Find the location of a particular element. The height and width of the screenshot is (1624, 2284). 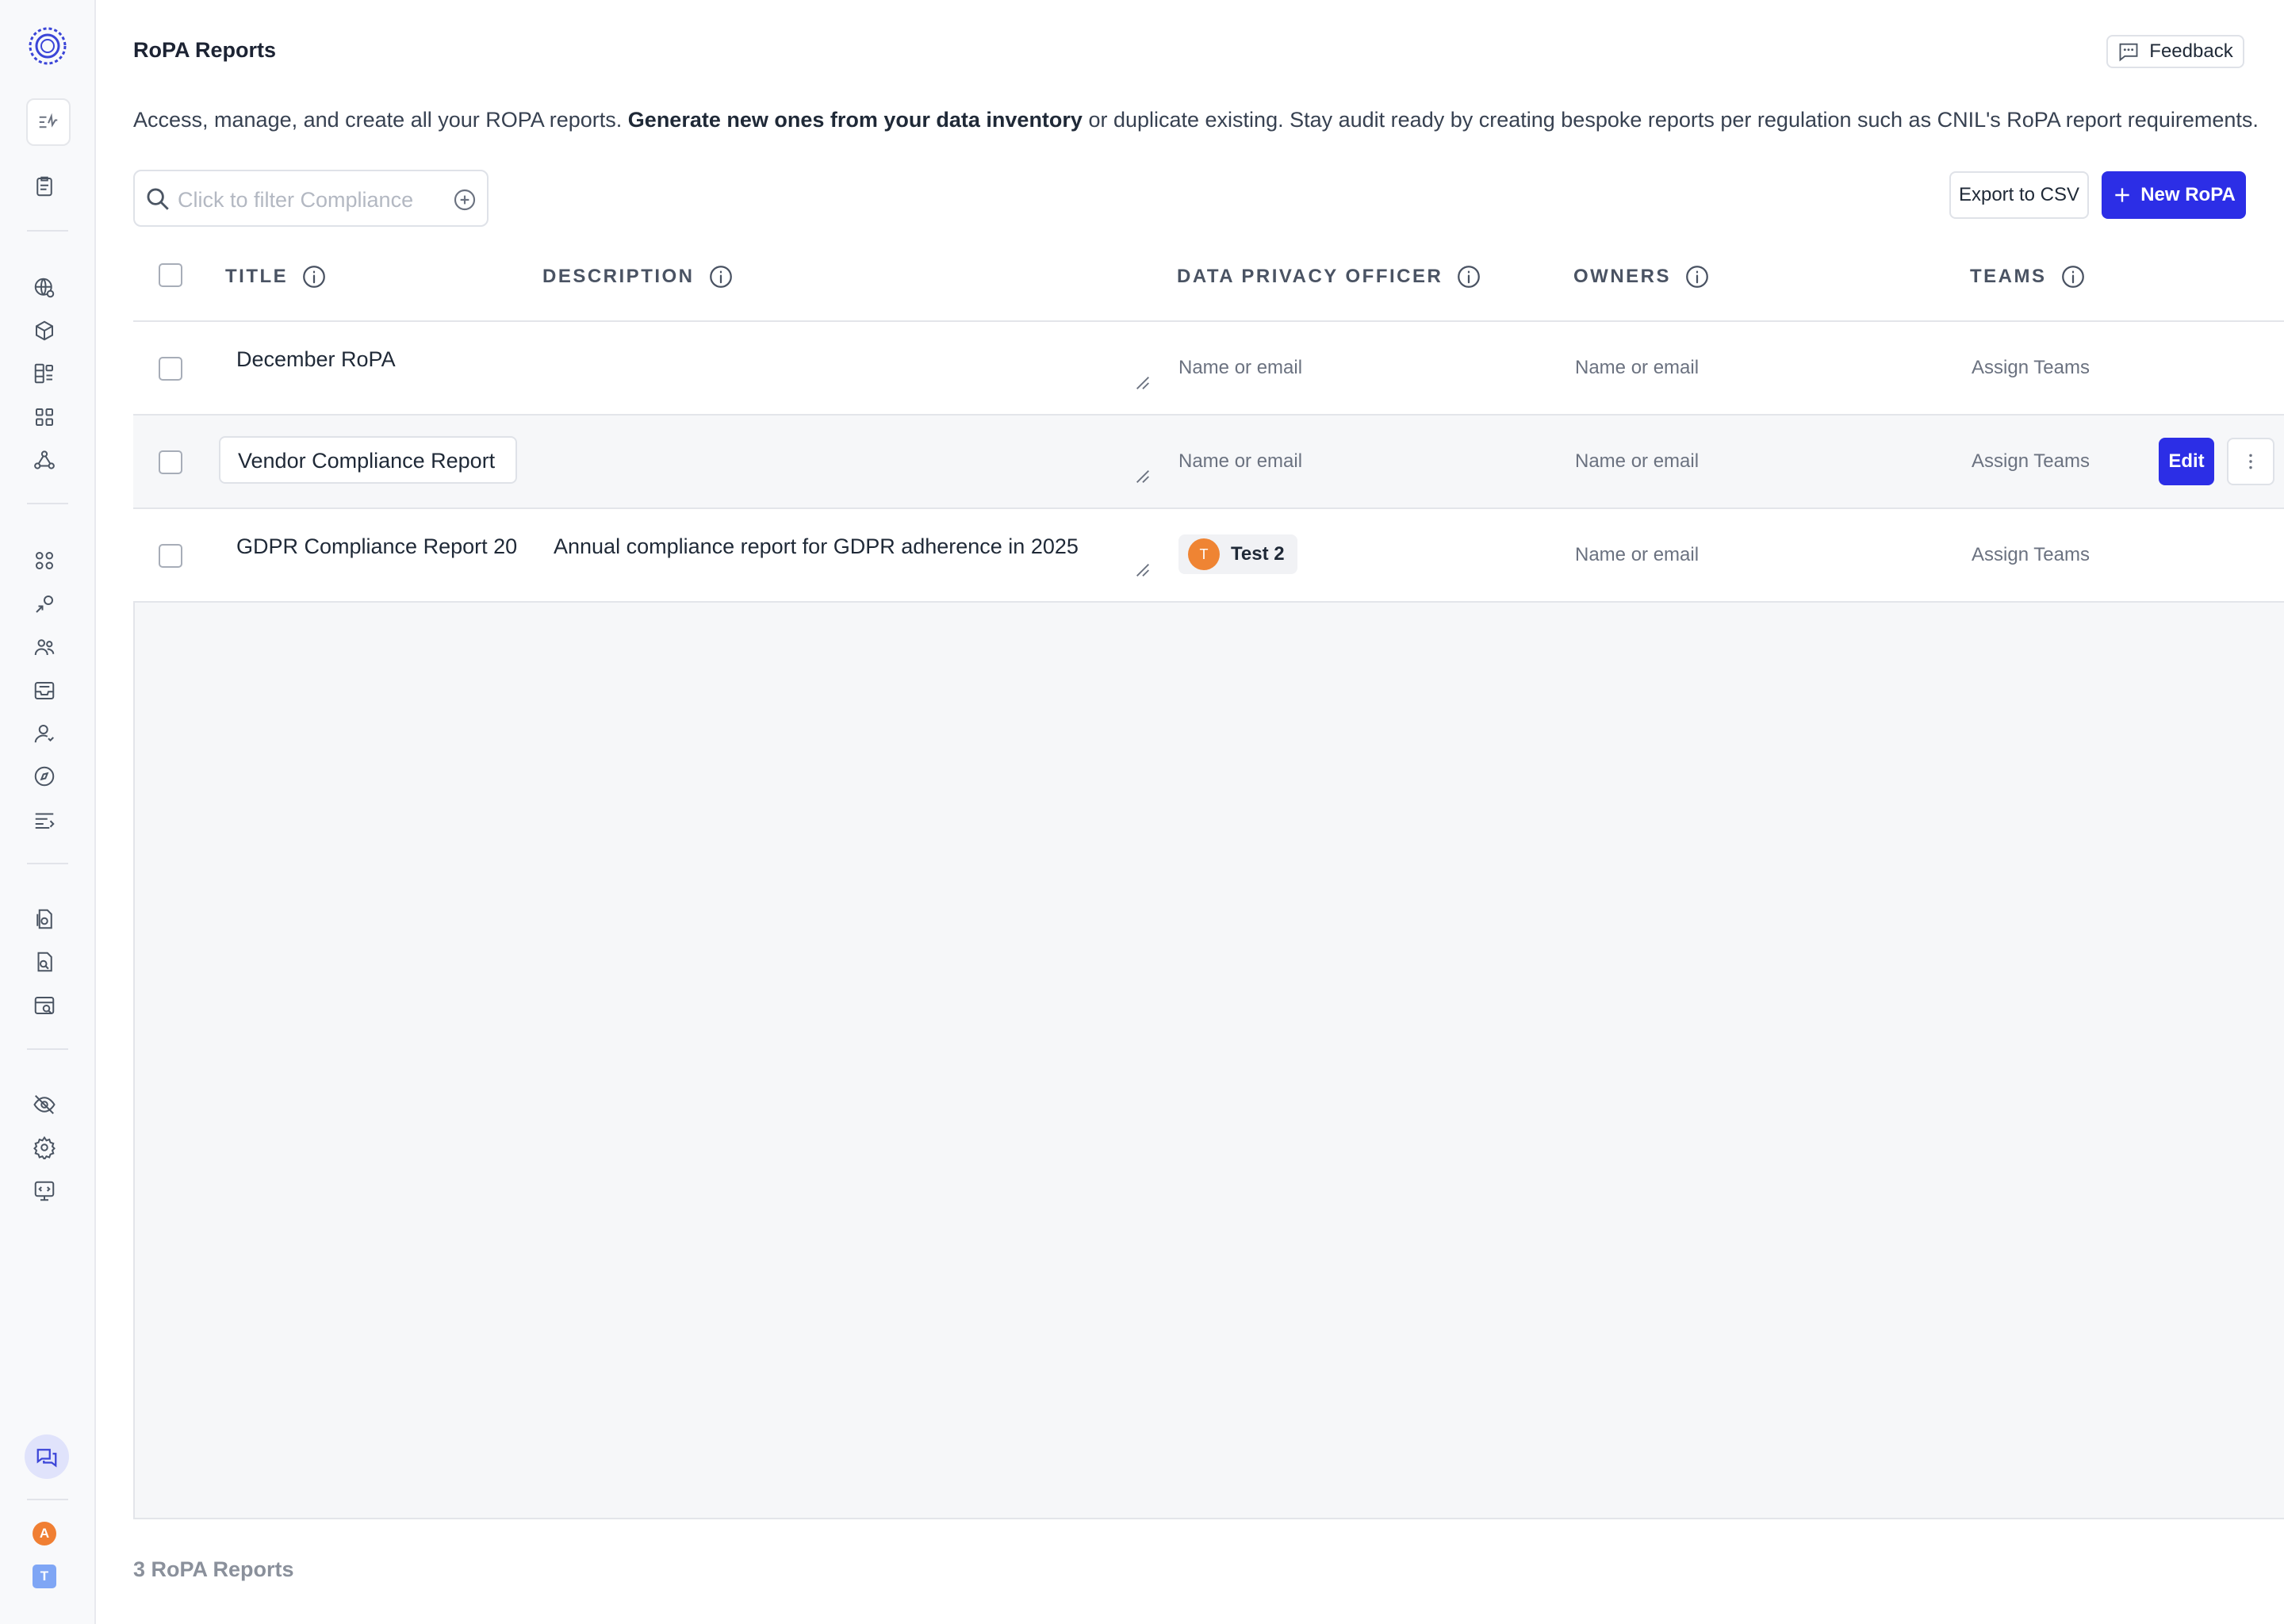

globe-icon is located at coordinates (44, 287).